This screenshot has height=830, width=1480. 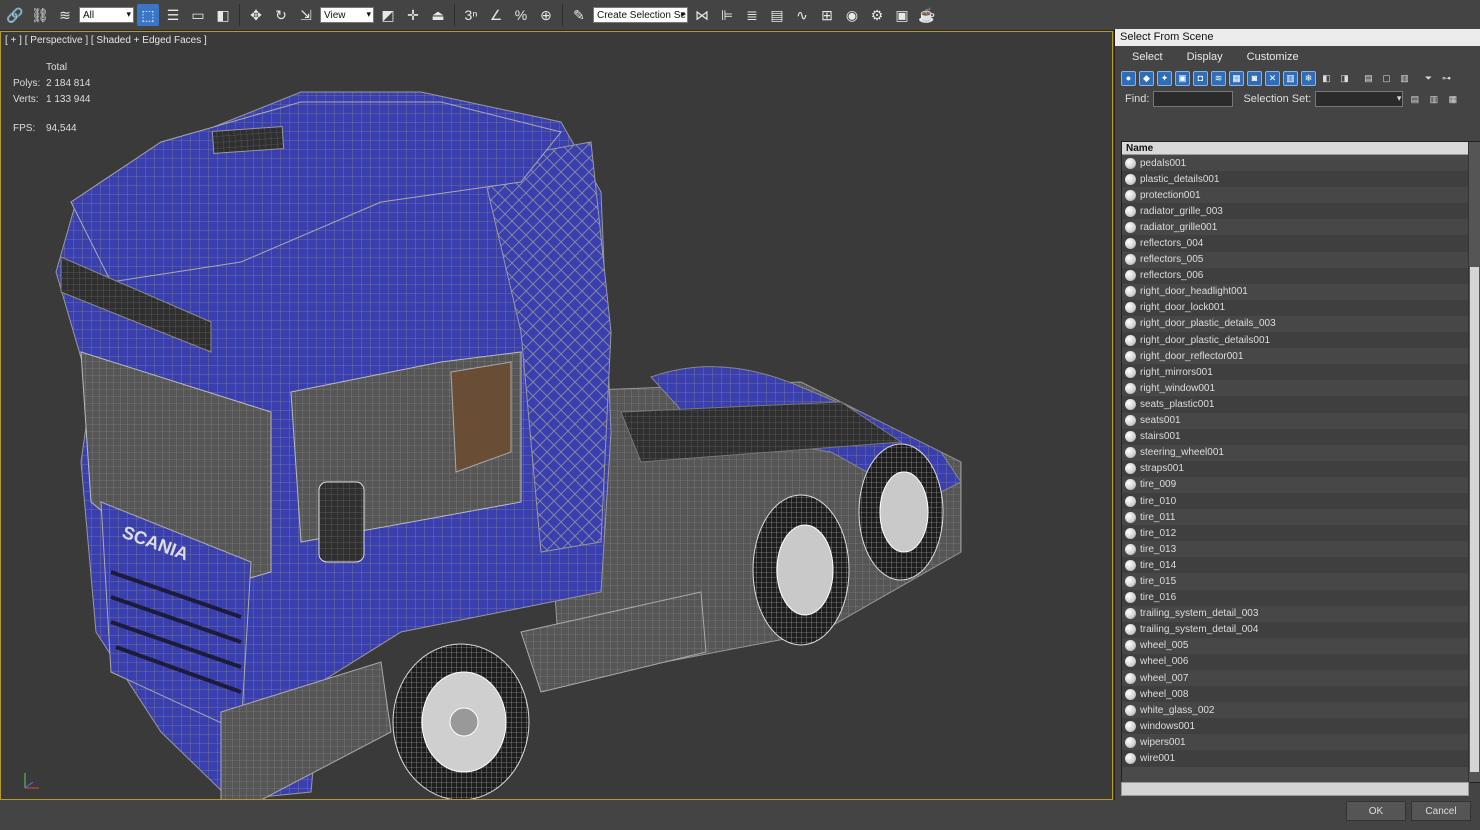 What do you see at coordinates (1301, 710) in the screenshot?
I see `list-item: white_glass_002` at bounding box center [1301, 710].